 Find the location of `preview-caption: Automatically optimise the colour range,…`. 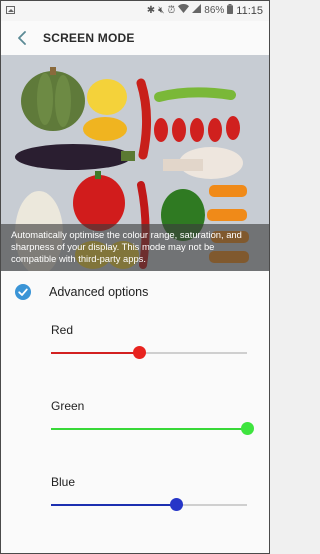

preview-caption: Automatically optimise the colour range,… is located at coordinates (135, 247).